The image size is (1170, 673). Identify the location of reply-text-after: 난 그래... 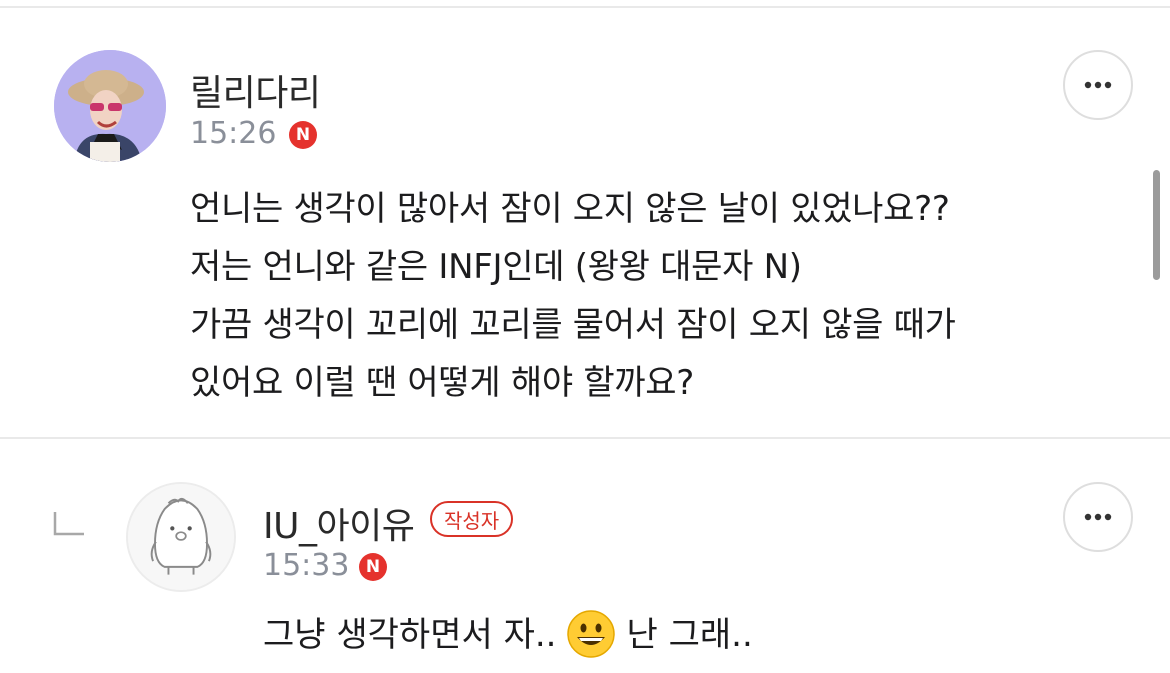
(689, 635).